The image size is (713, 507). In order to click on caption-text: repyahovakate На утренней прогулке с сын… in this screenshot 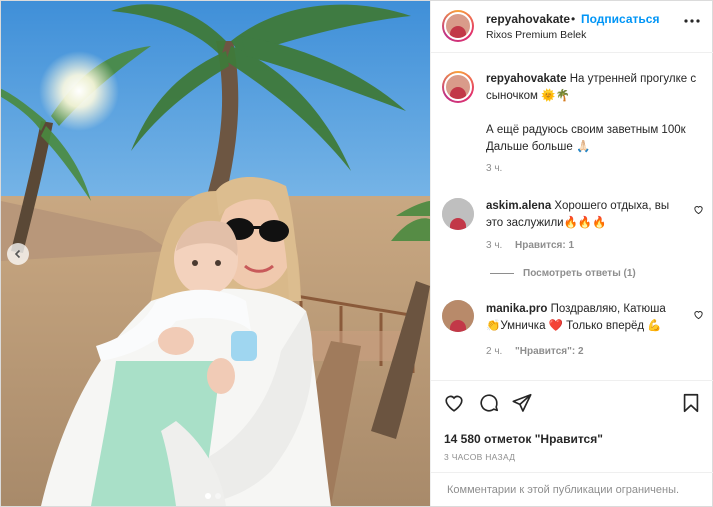, I will do `click(596, 113)`.